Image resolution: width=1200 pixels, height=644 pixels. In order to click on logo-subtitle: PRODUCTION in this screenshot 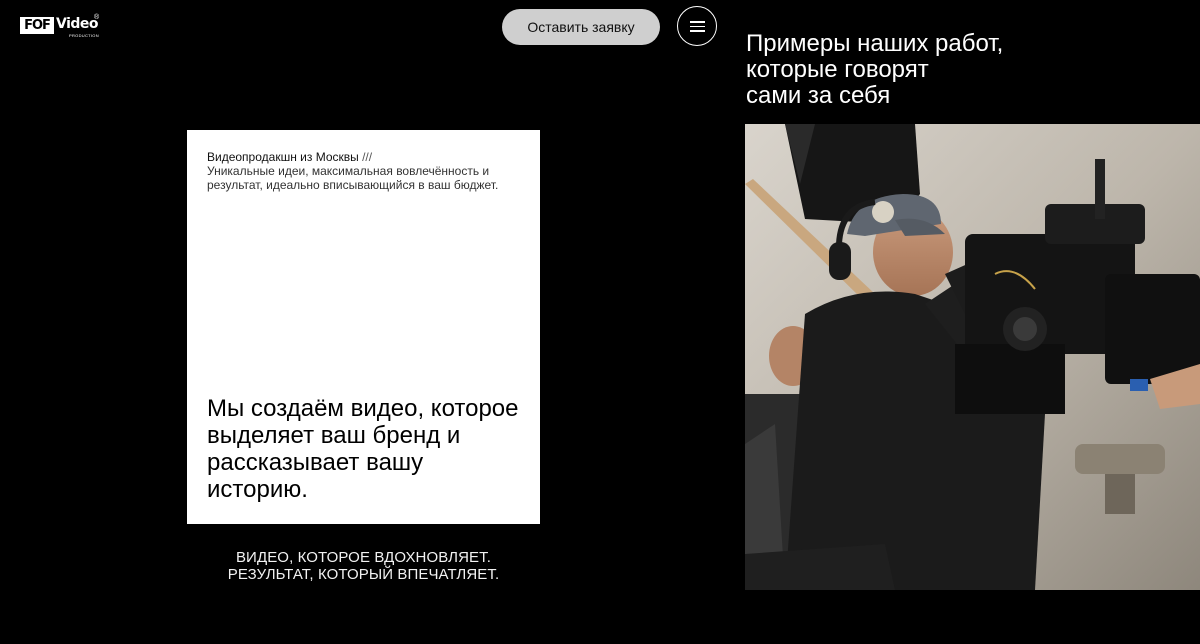, I will do `click(84, 35)`.